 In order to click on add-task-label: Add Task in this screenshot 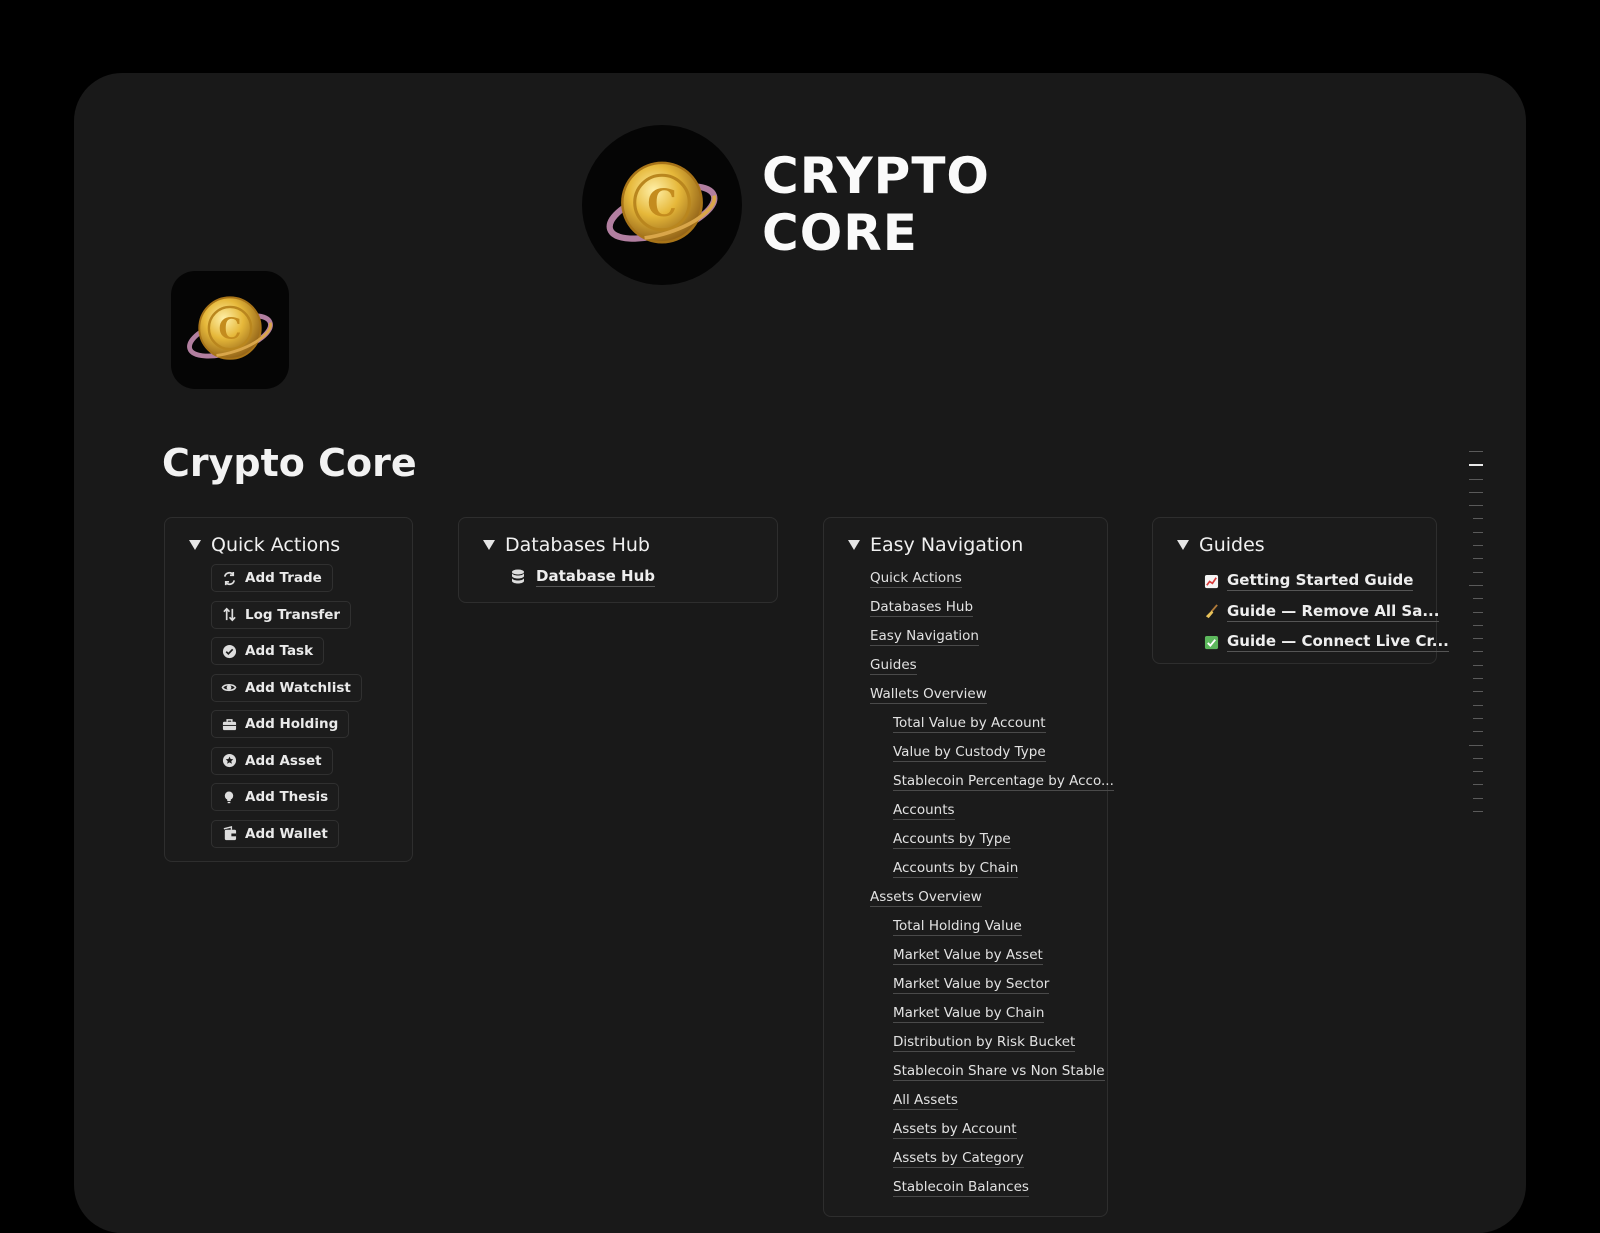, I will do `click(279, 651)`.